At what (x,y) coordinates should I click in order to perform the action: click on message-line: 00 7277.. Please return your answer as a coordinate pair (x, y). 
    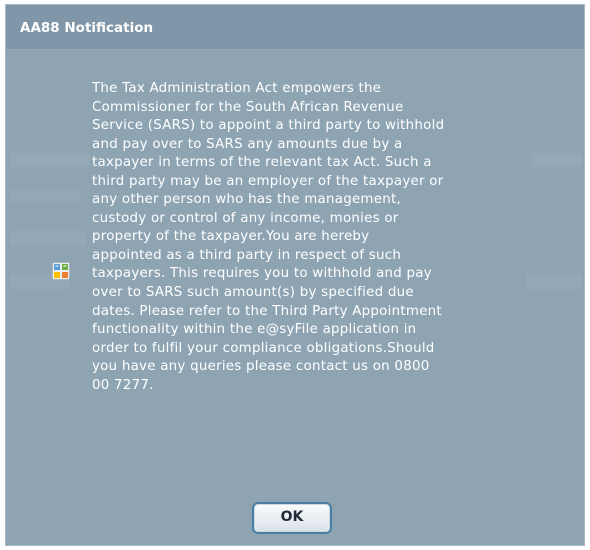
    Looking at the image, I should click on (123, 385).